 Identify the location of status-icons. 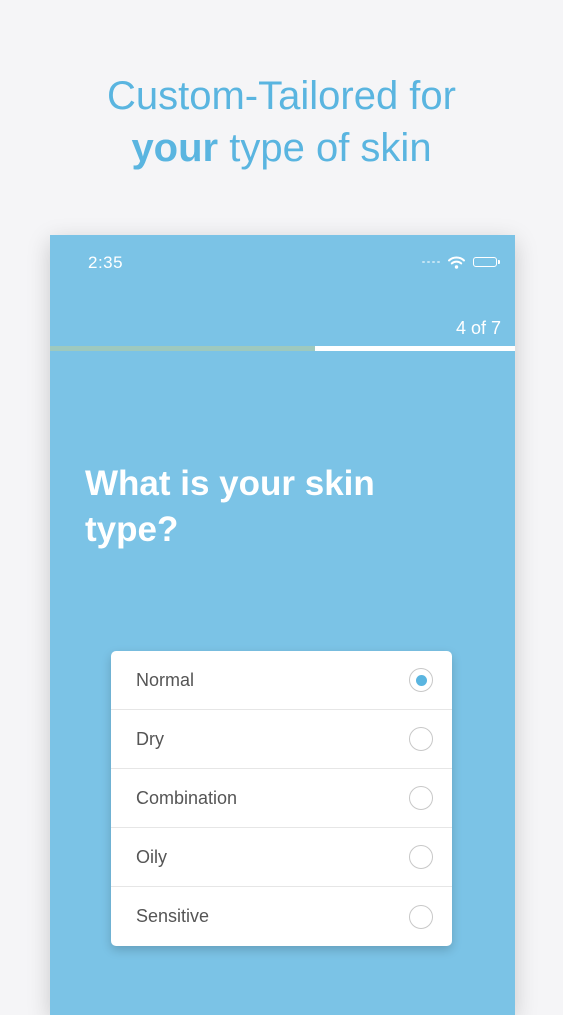
(461, 262).